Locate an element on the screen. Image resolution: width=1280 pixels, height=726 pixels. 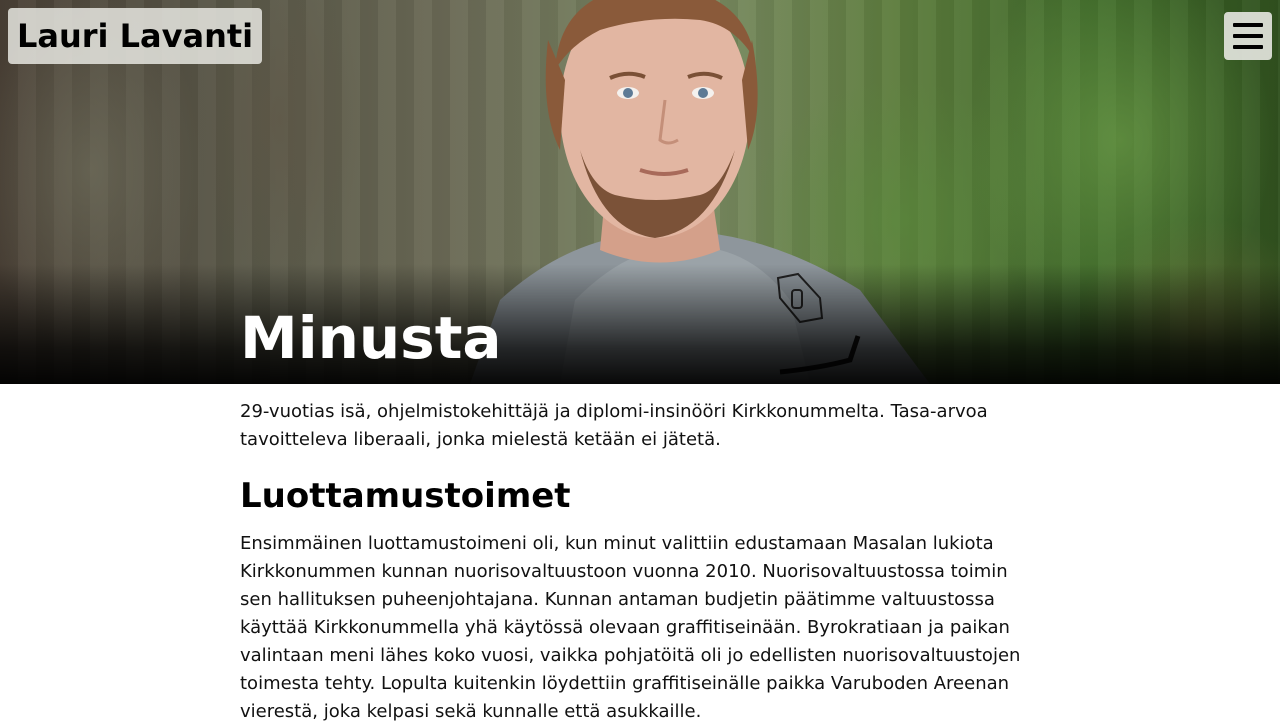
section-heading-luottamustoimet: Luottamustoimet is located at coordinates (405, 496).